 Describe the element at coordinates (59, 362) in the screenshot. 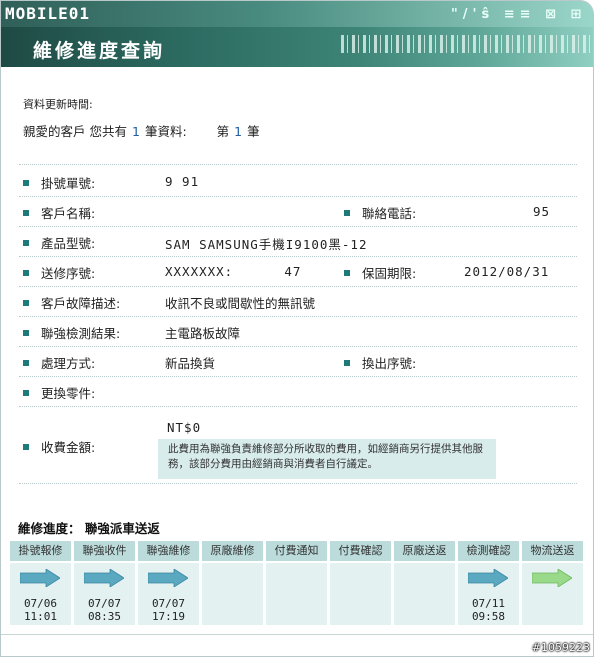

I see `handling-label: 處理方式:` at that location.